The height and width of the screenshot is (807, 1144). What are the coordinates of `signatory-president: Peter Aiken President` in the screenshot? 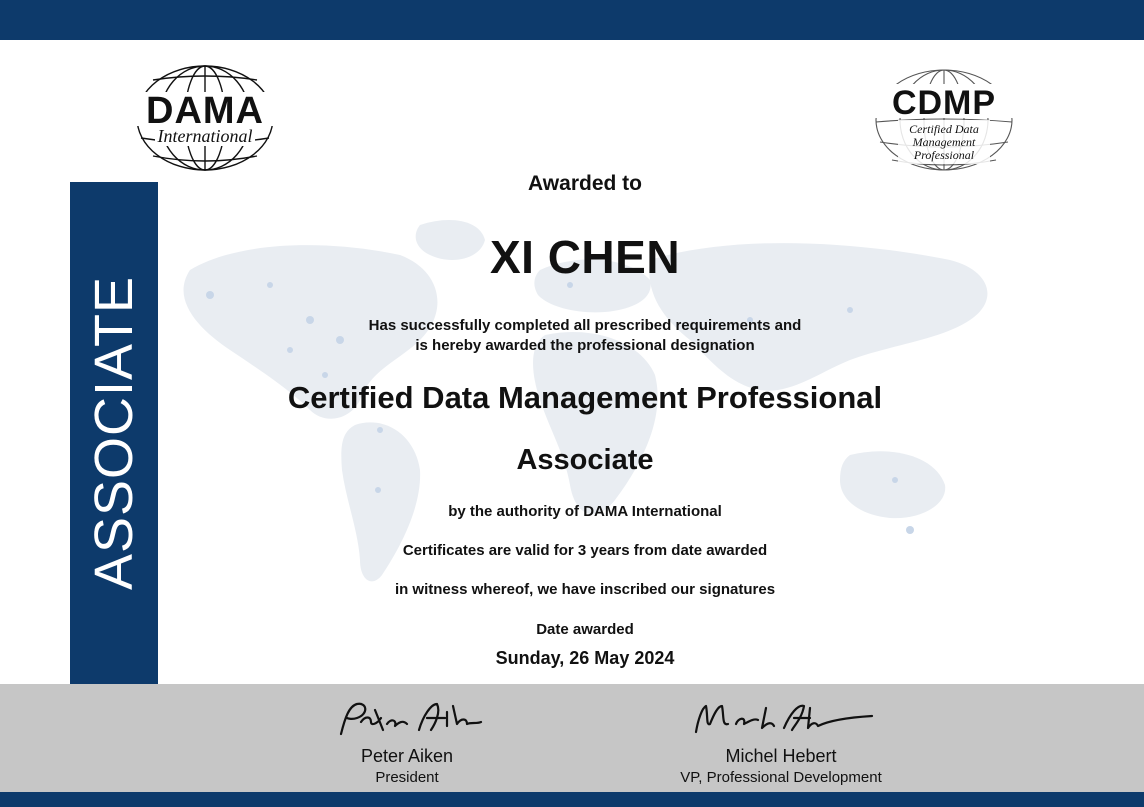 It's located at (407, 740).